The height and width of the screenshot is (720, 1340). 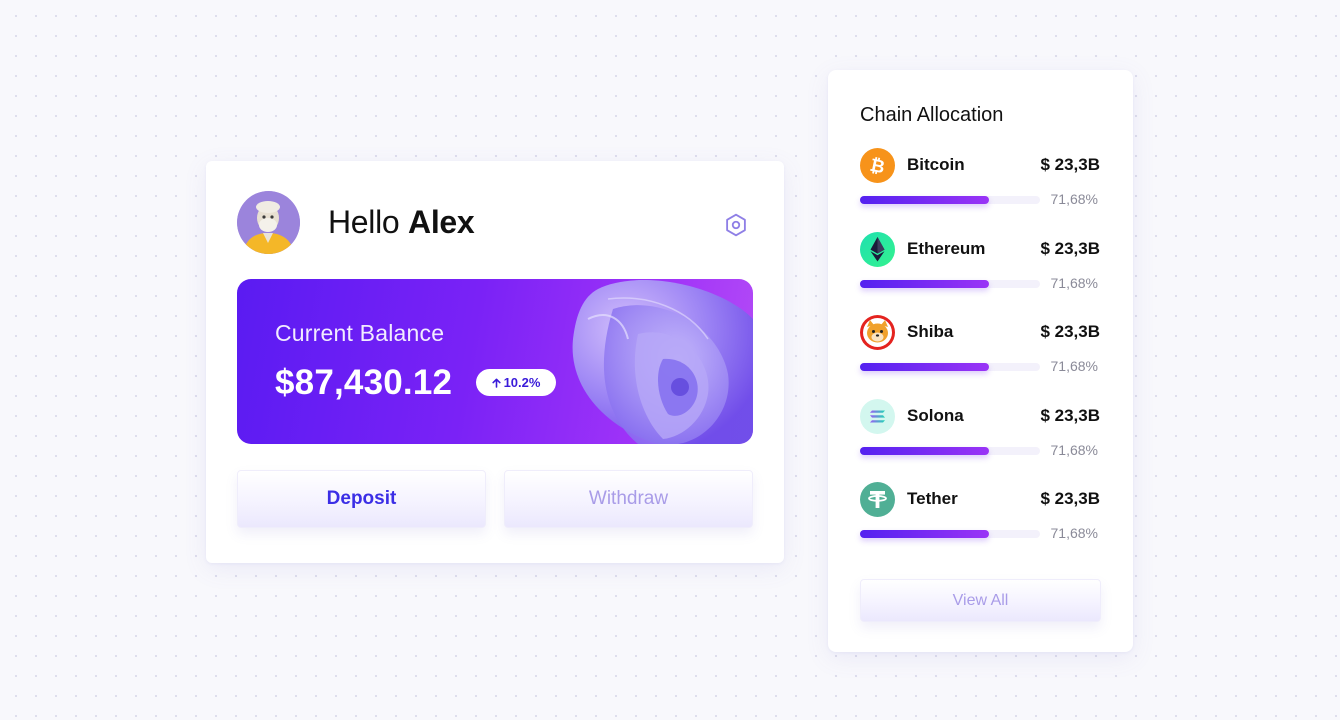 What do you see at coordinates (932, 498) in the screenshot?
I see `coin-name: Tether` at bounding box center [932, 498].